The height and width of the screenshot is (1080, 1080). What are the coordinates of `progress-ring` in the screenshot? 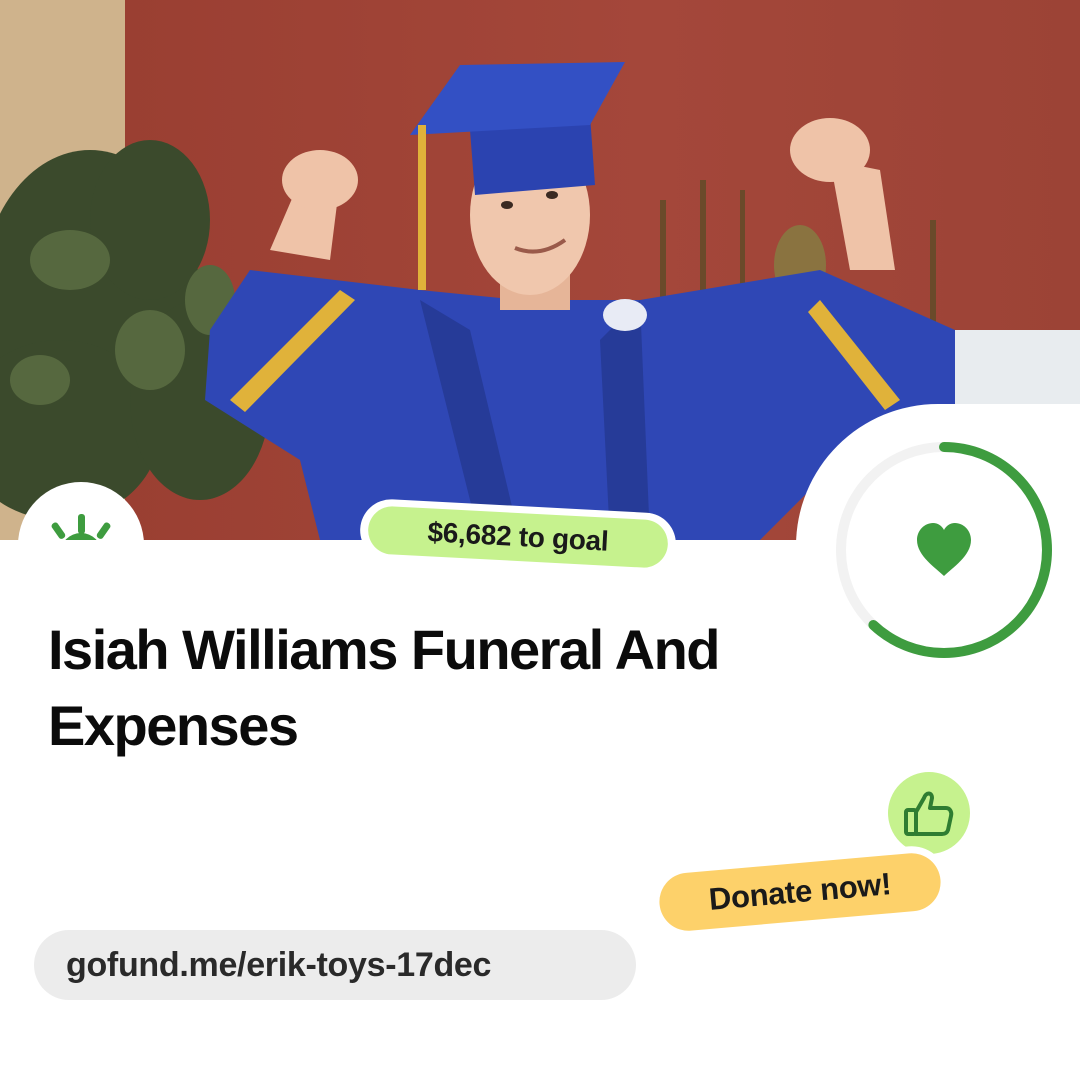 It's located at (938, 549).